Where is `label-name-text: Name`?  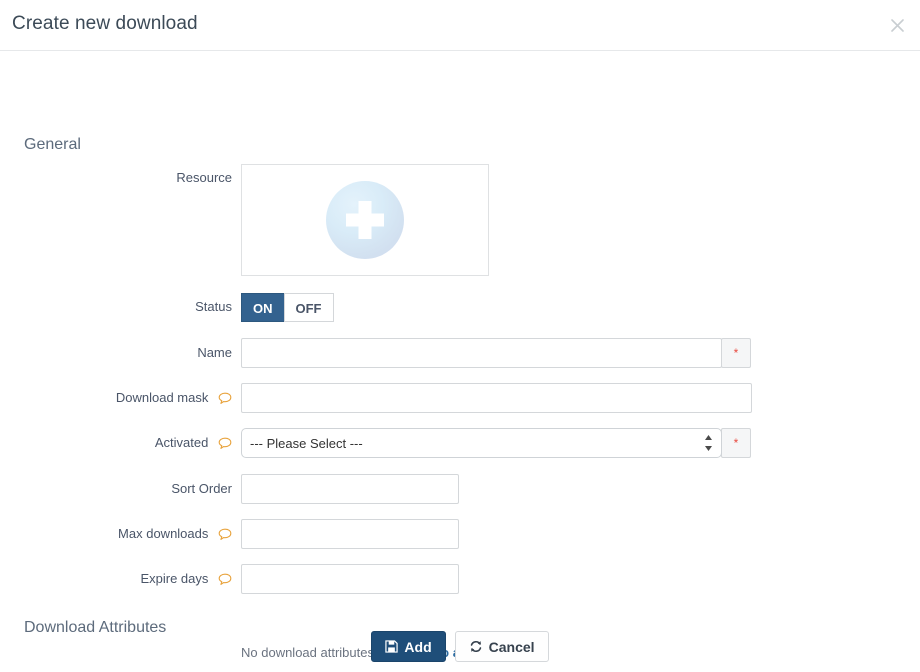
label-name-text: Name is located at coordinates (214, 352).